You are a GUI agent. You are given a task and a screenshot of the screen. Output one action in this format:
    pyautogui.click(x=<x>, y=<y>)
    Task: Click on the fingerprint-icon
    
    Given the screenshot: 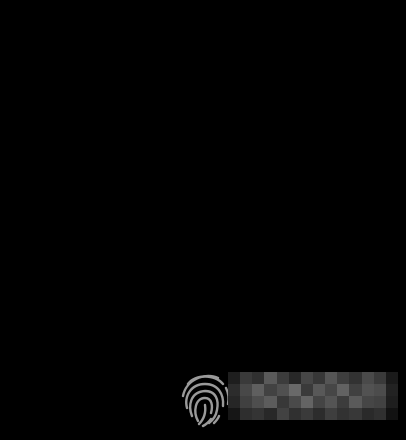 What is the action you would take?
    pyautogui.click(x=205, y=397)
    